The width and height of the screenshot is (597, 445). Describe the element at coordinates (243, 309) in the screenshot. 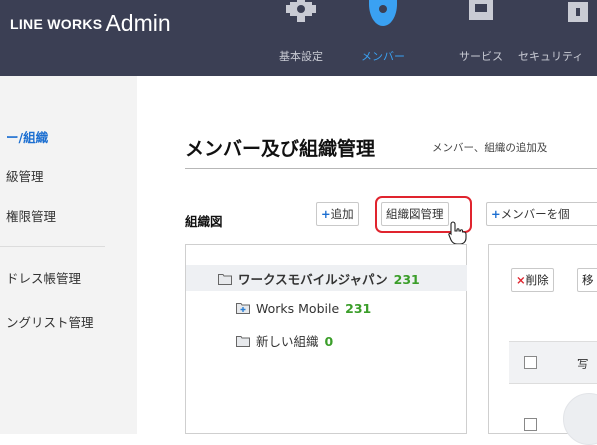

I see `folder-plus-icon` at that location.